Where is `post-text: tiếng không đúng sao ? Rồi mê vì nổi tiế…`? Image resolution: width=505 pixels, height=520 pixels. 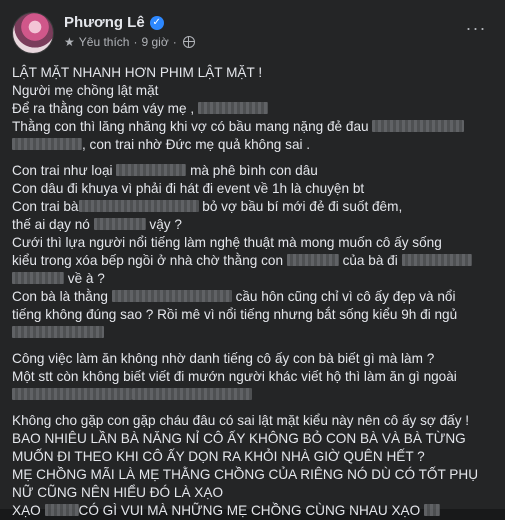
post-text: tiếng không đúng sao ? Rồi mê vì nổi tiế… is located at coordinates (235, 314).